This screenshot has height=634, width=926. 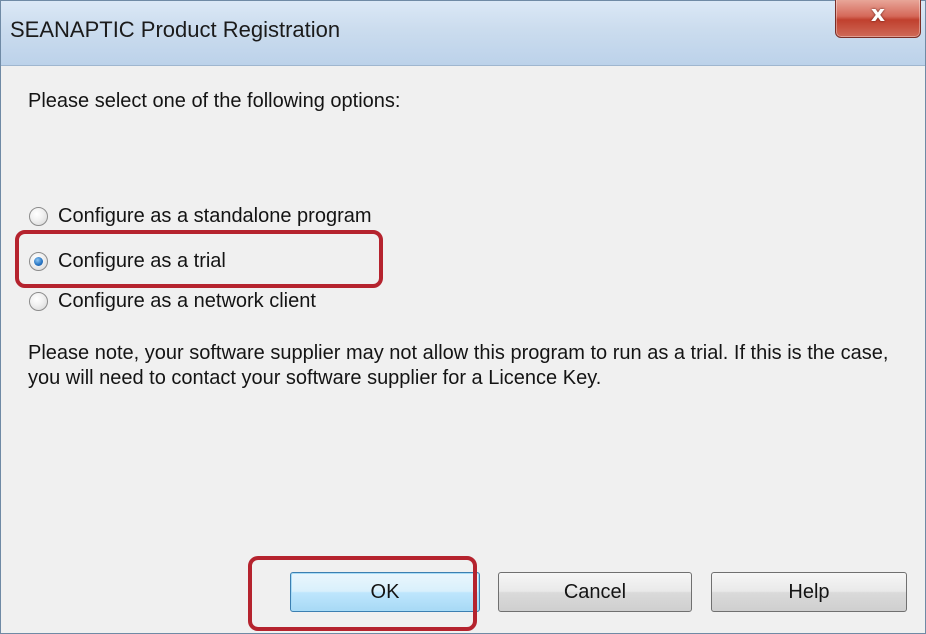 What do you see at coordinates (38, 216) in the screenshot?
I see `radio-standalone` at bounding box center [38, 216].